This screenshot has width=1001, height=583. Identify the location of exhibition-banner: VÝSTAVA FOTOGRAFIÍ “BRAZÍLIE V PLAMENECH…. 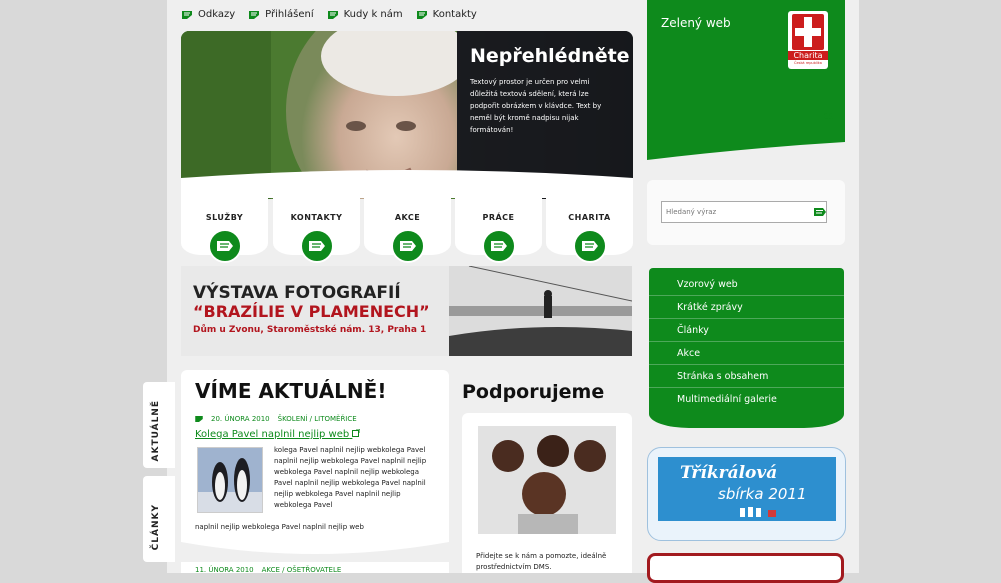
(406, 311).